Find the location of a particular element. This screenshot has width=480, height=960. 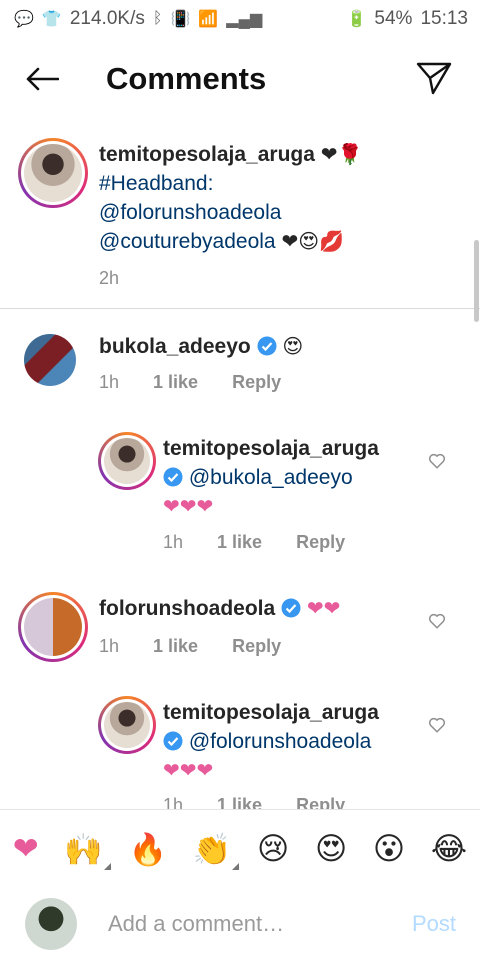

comment-username: folorunshoadeola is located at coordinates (187, 608).